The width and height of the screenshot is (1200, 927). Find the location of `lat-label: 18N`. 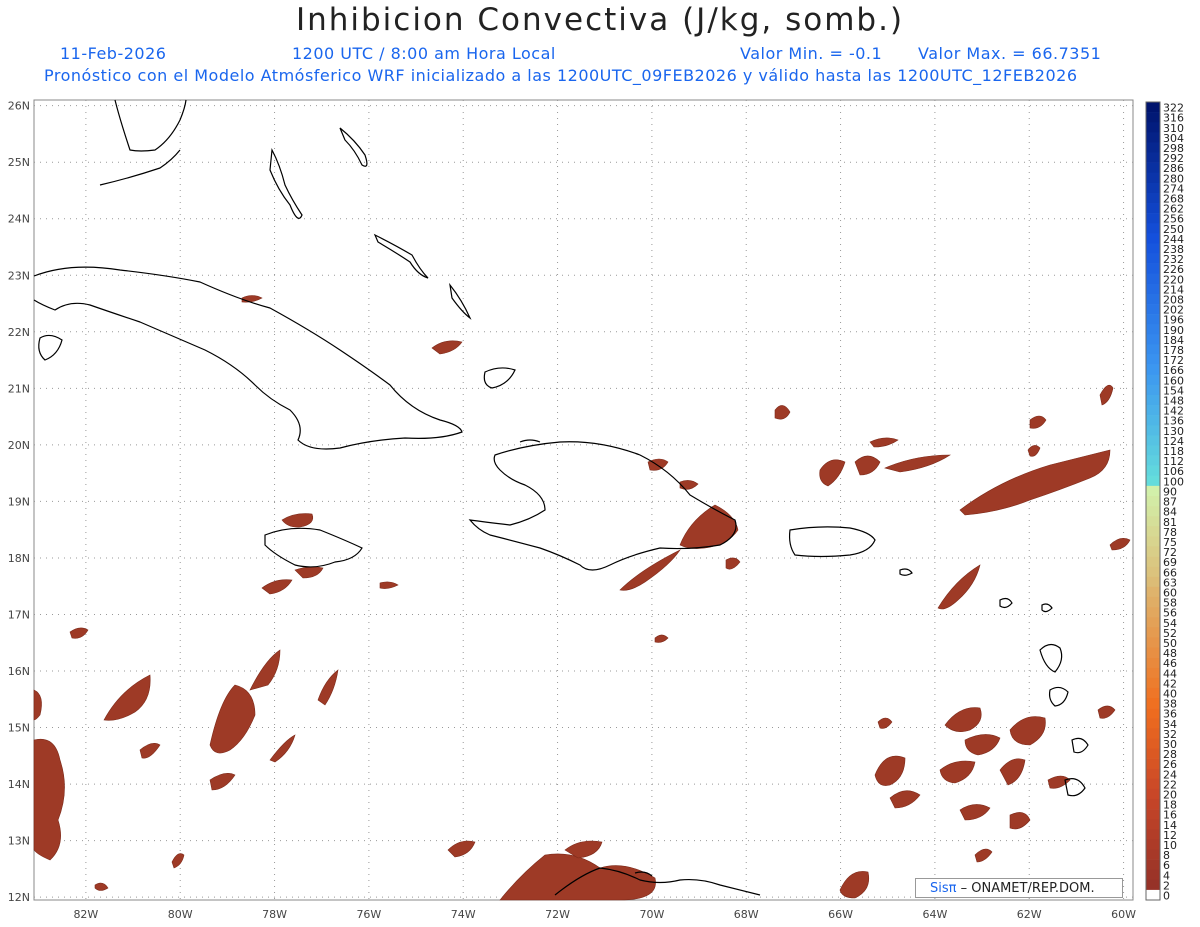

lat-label: 18N is located at coordinates (19, 558).